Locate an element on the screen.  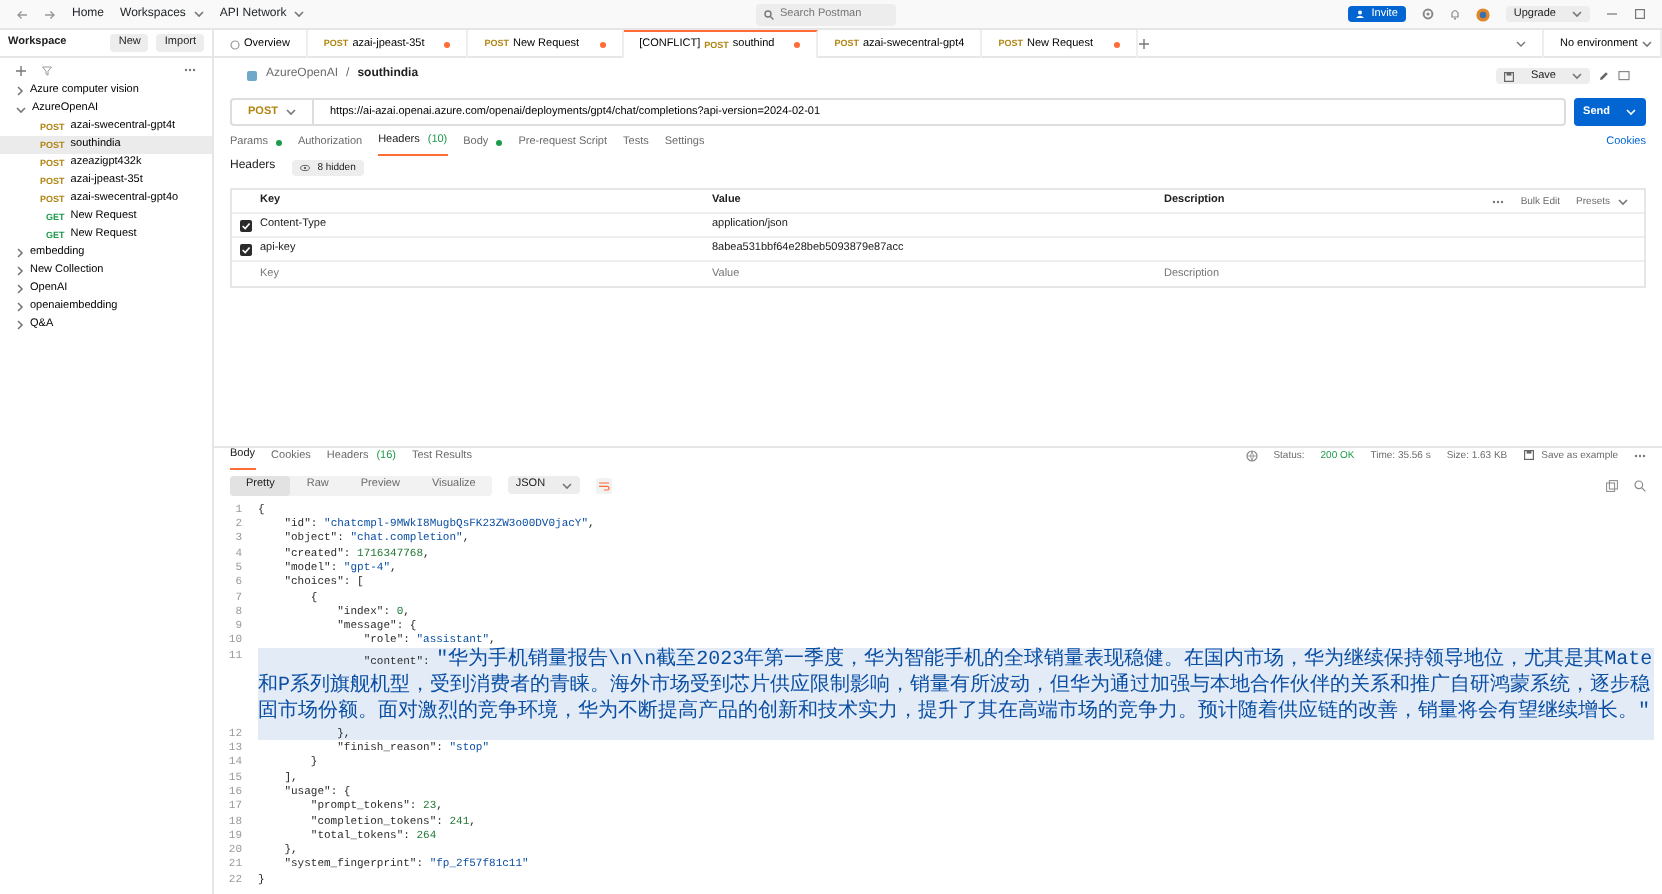
eye-icon is located at coordinates (304, 168).